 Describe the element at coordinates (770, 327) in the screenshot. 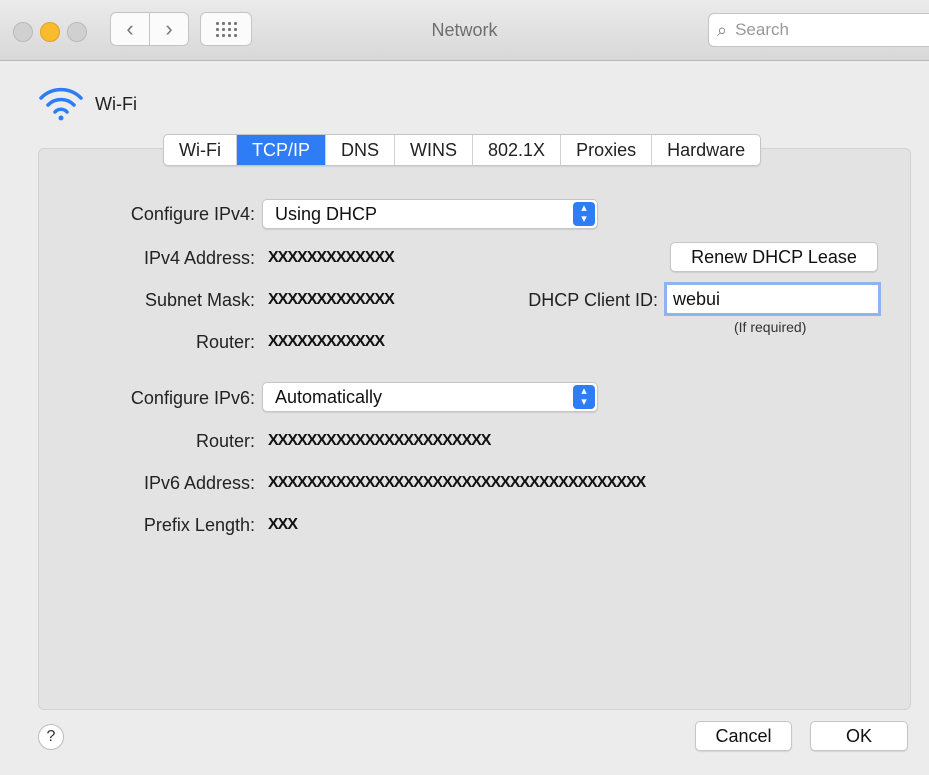

I see `client-id-hint: (If required)` at that location.